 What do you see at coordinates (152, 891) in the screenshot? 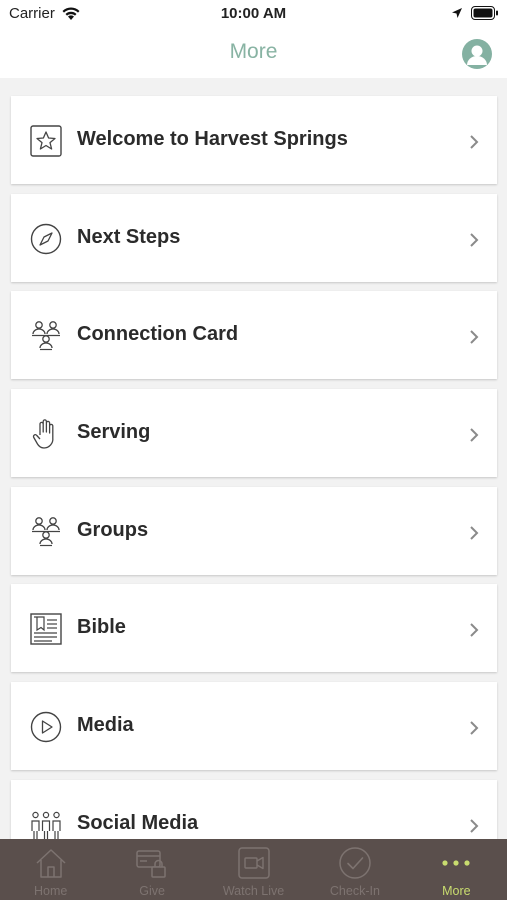
I see `tab-label: Give` at bounding box center [152, 891].